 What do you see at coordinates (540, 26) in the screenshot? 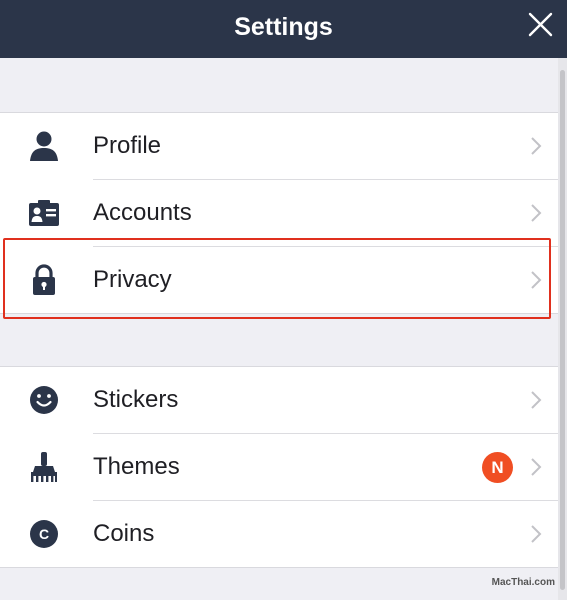
I see `close-icon` at bounding box center [540, 26].